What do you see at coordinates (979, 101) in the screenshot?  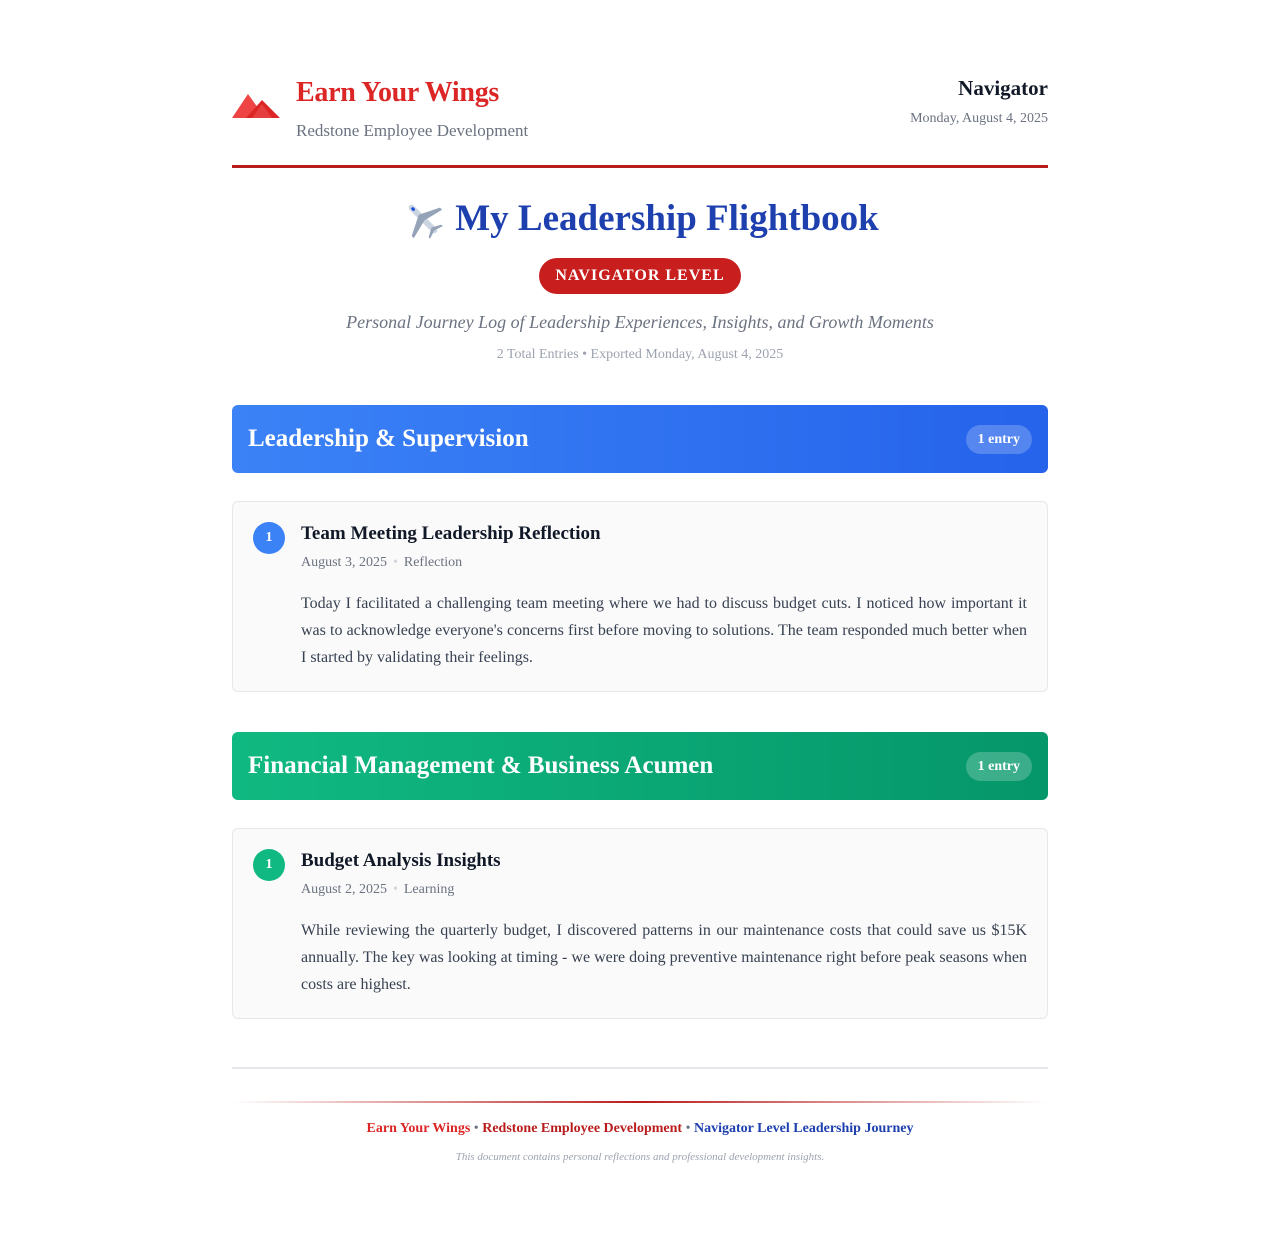 I see `header-meta: Navigator Monday, August 4, 2025` at bounding box center [979, 101].